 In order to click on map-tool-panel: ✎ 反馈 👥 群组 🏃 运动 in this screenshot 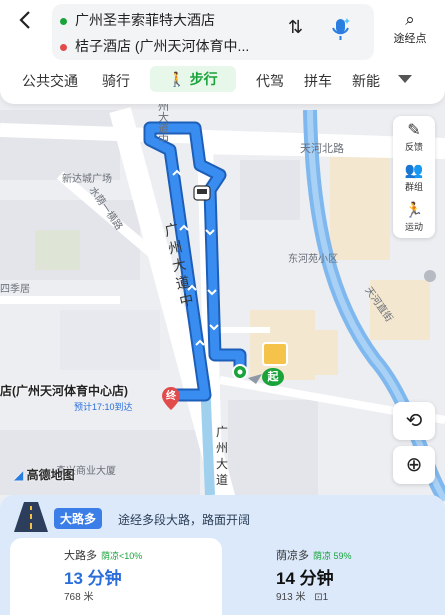, I will do `click(414, 177)`.